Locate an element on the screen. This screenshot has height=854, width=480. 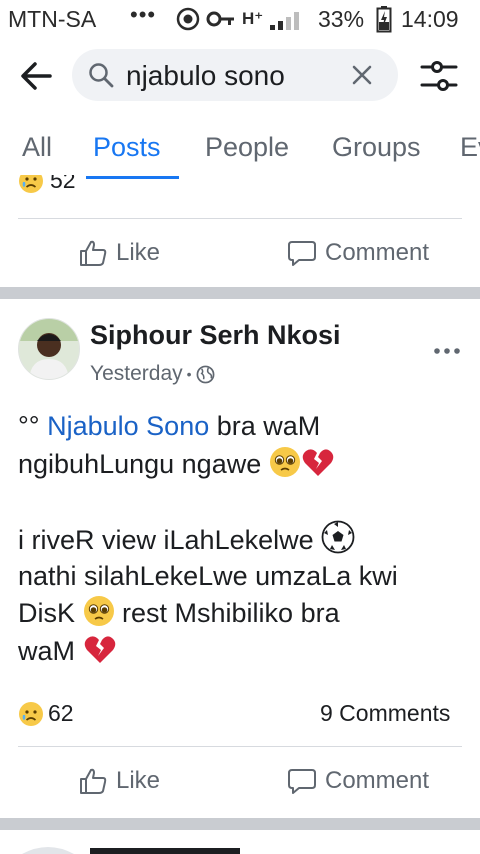
avatar-image is located at coordinates (49, 349).